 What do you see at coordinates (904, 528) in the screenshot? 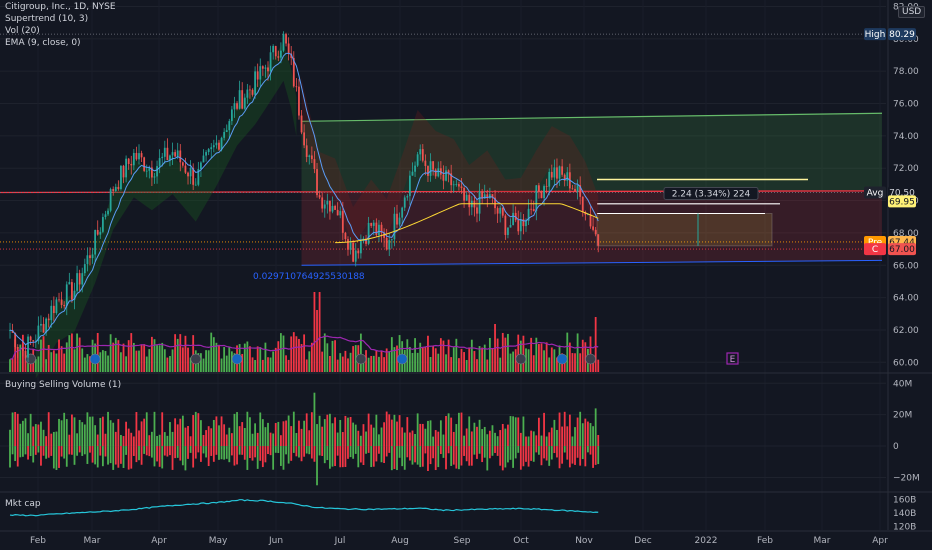
I see `mktcap-y-tick: 120B` at bounding box center [904, 528].